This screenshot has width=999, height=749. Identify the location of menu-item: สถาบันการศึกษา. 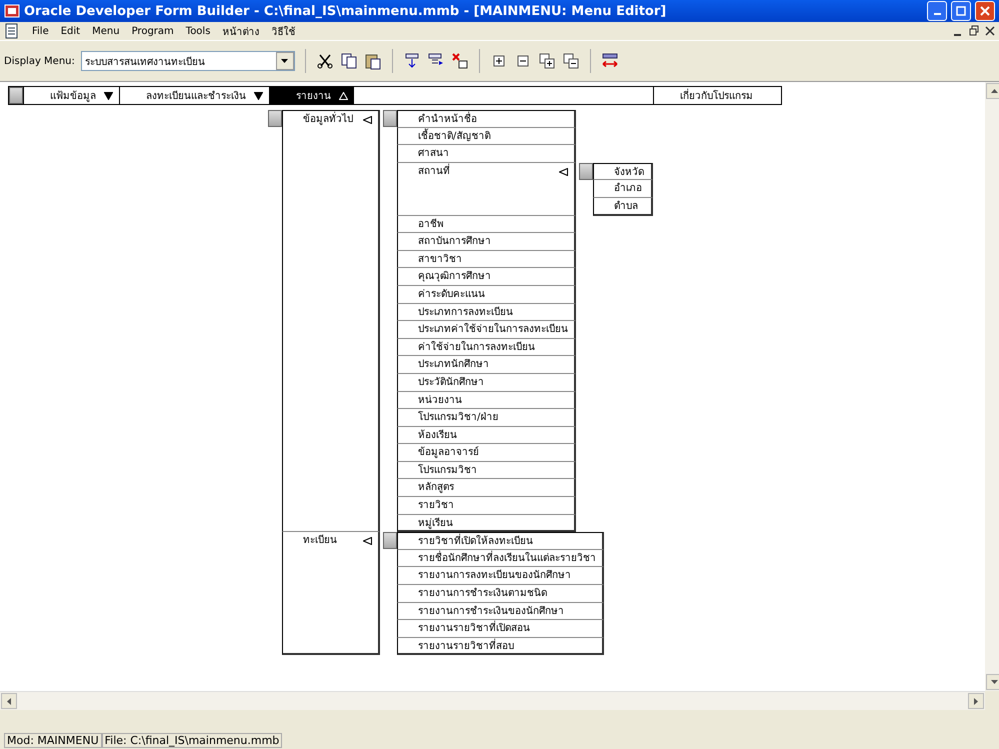
(486, 242).